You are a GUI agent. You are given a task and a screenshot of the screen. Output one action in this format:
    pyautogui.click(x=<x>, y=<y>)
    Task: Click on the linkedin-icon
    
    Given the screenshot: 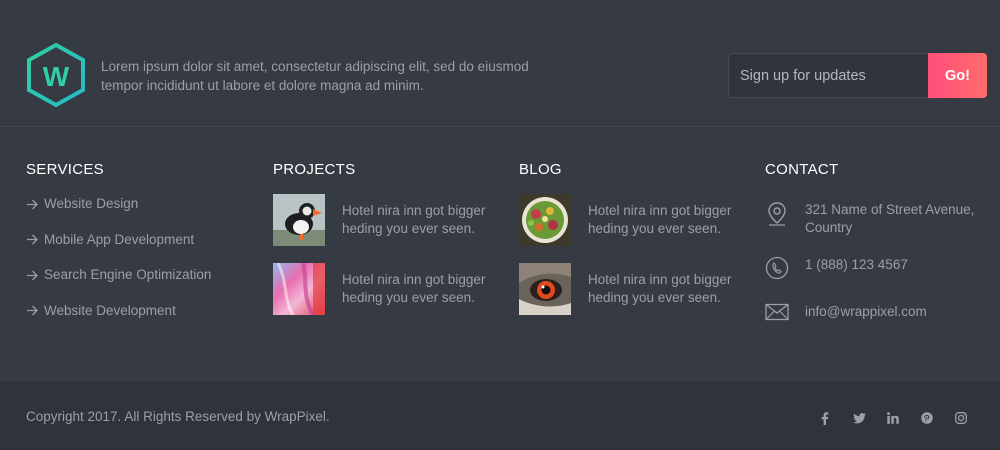 What is the action you would take?
    pyautogui.click(x=893, y=418)
    